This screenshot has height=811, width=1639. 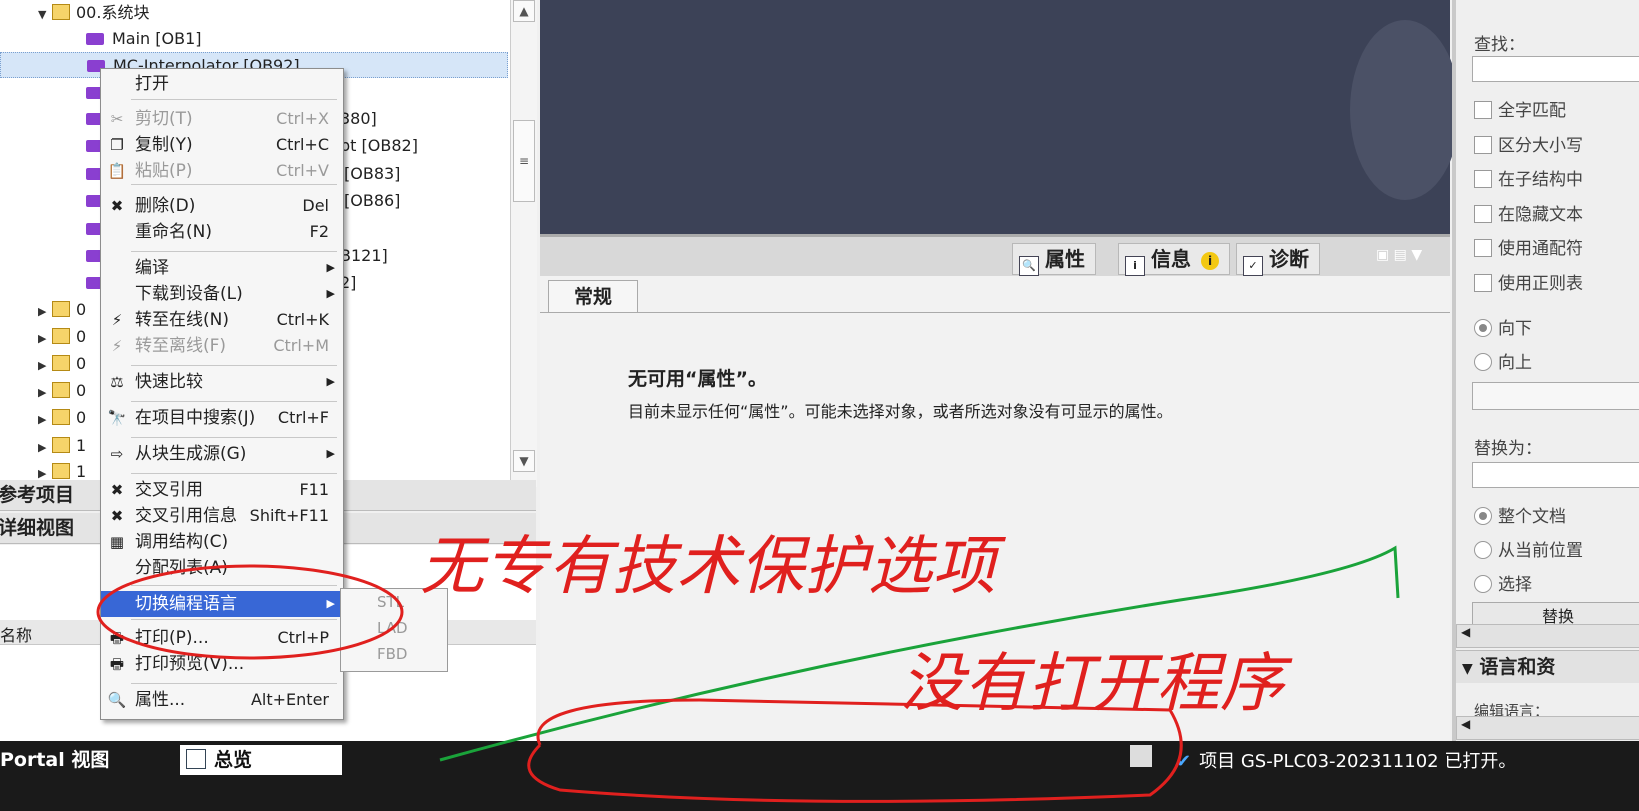 What do you see at coordinates (392, 654) in the screenshot?
I see `submenu-item-fbd: FBD` at bounding box center [392, 654].